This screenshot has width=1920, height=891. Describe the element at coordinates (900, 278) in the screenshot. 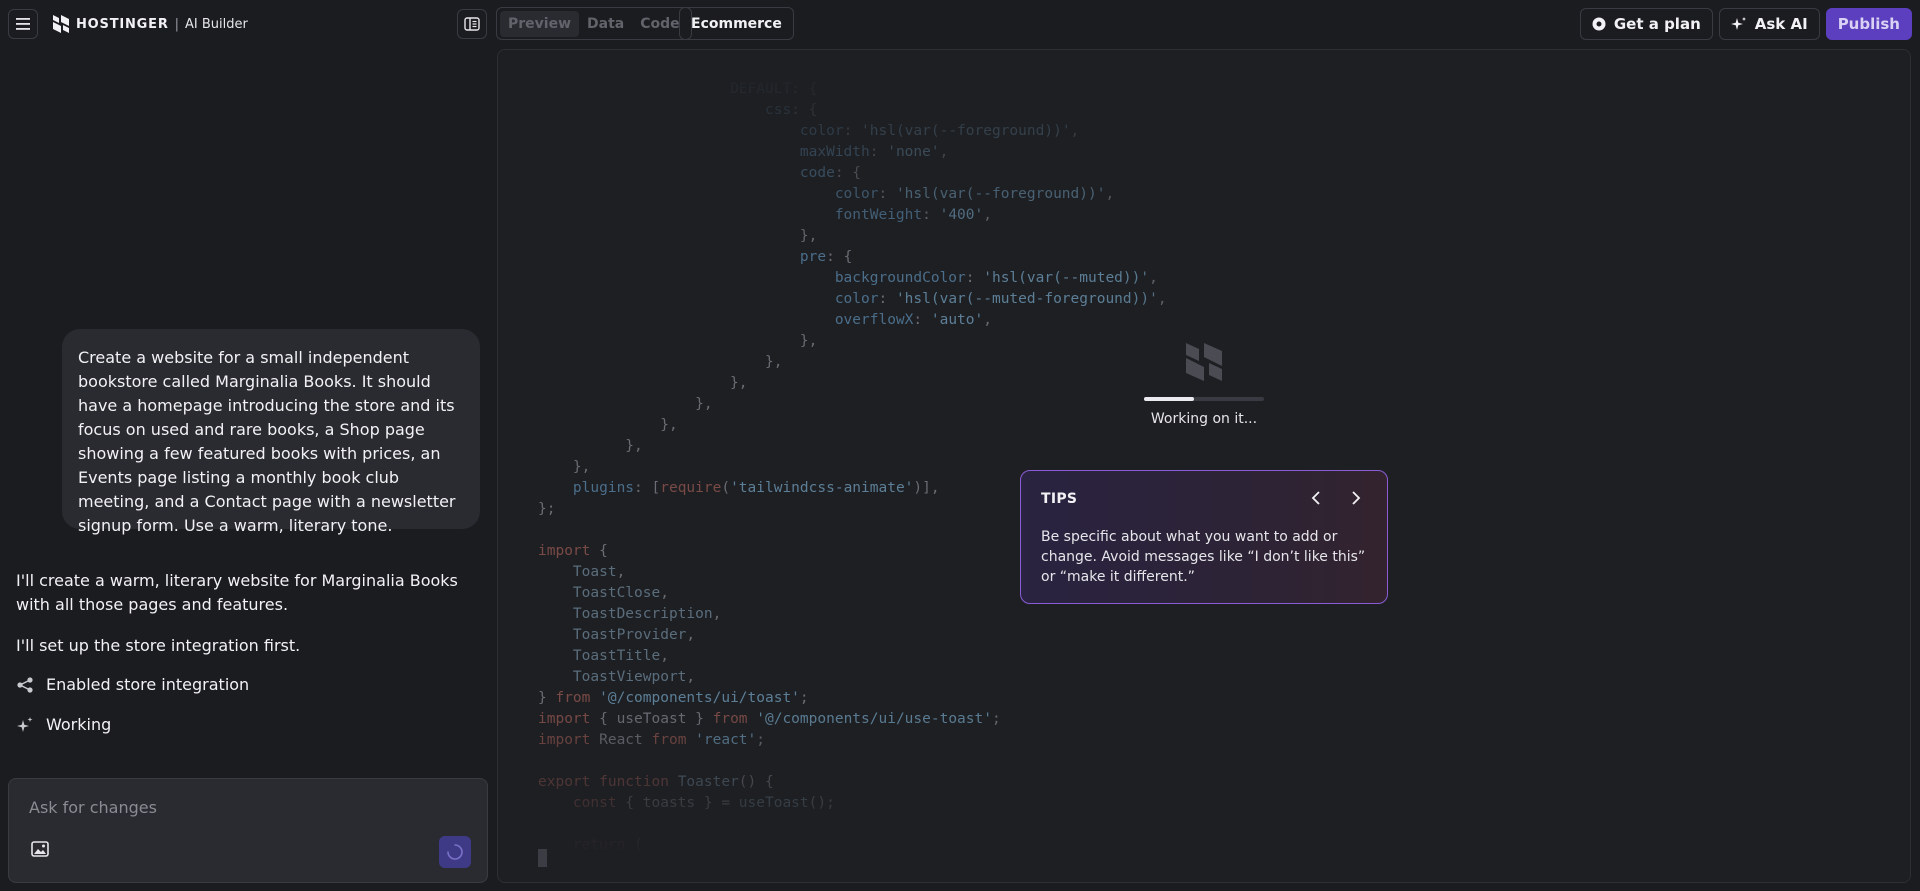

I see `code-token: backgroundColor` at that location.